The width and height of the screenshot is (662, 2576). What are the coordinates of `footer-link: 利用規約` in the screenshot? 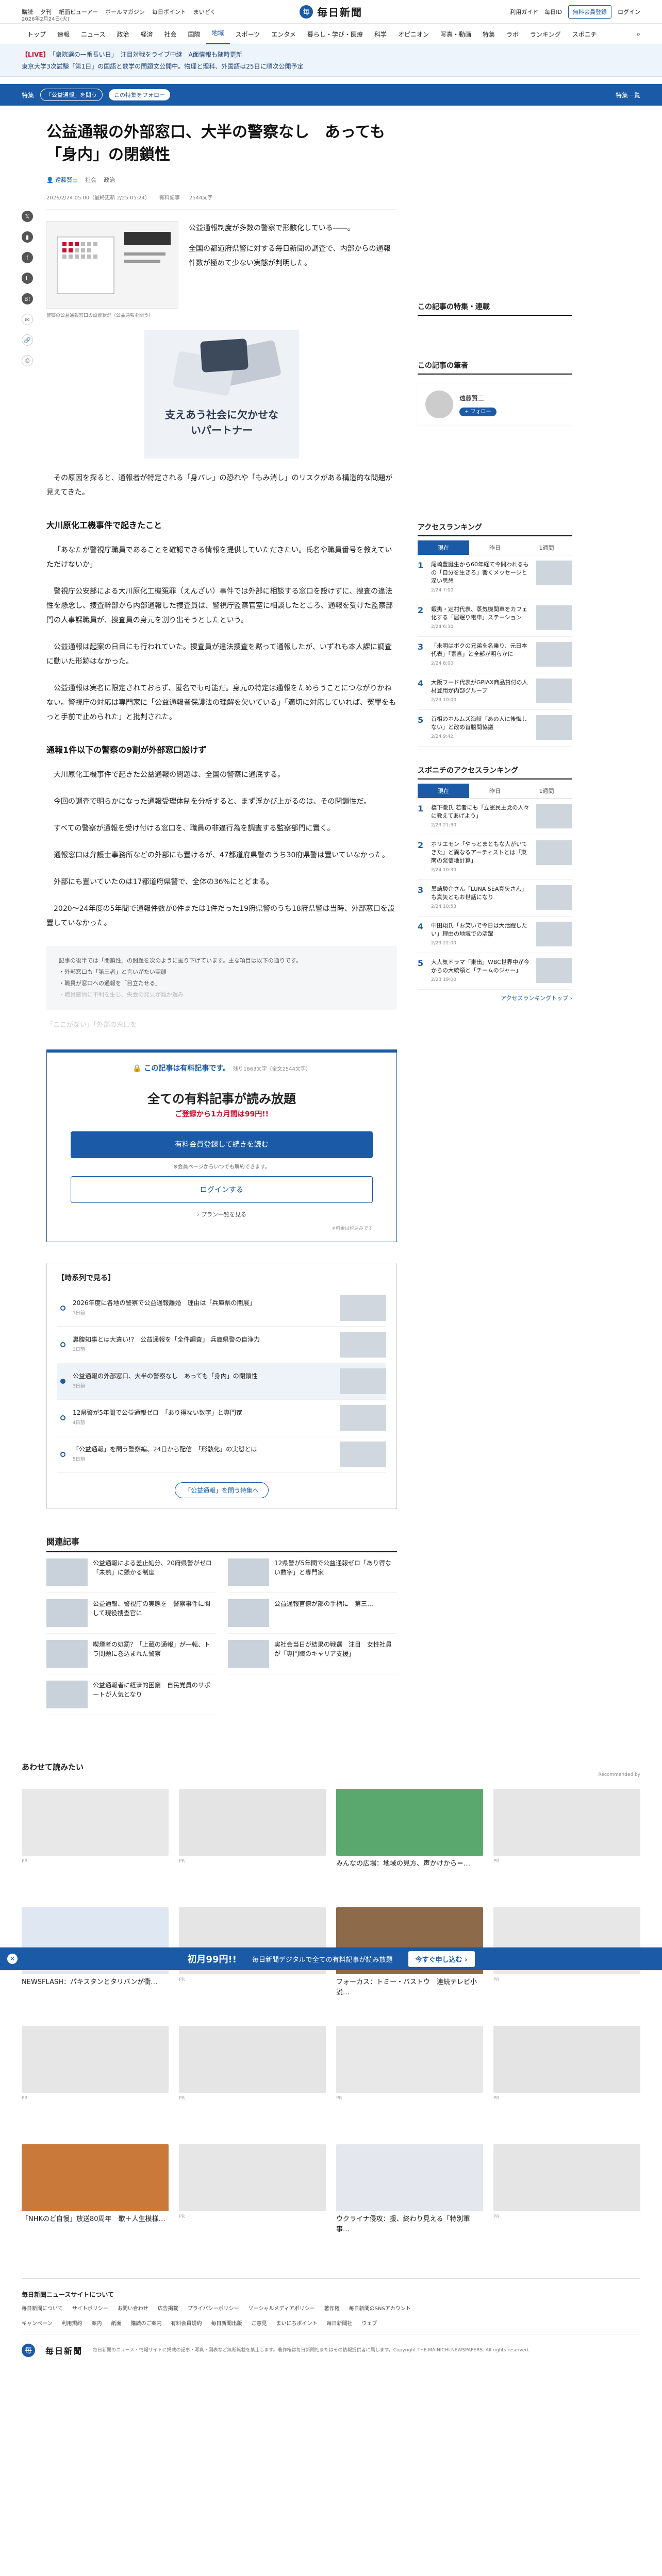 It's located at (72, 2323).